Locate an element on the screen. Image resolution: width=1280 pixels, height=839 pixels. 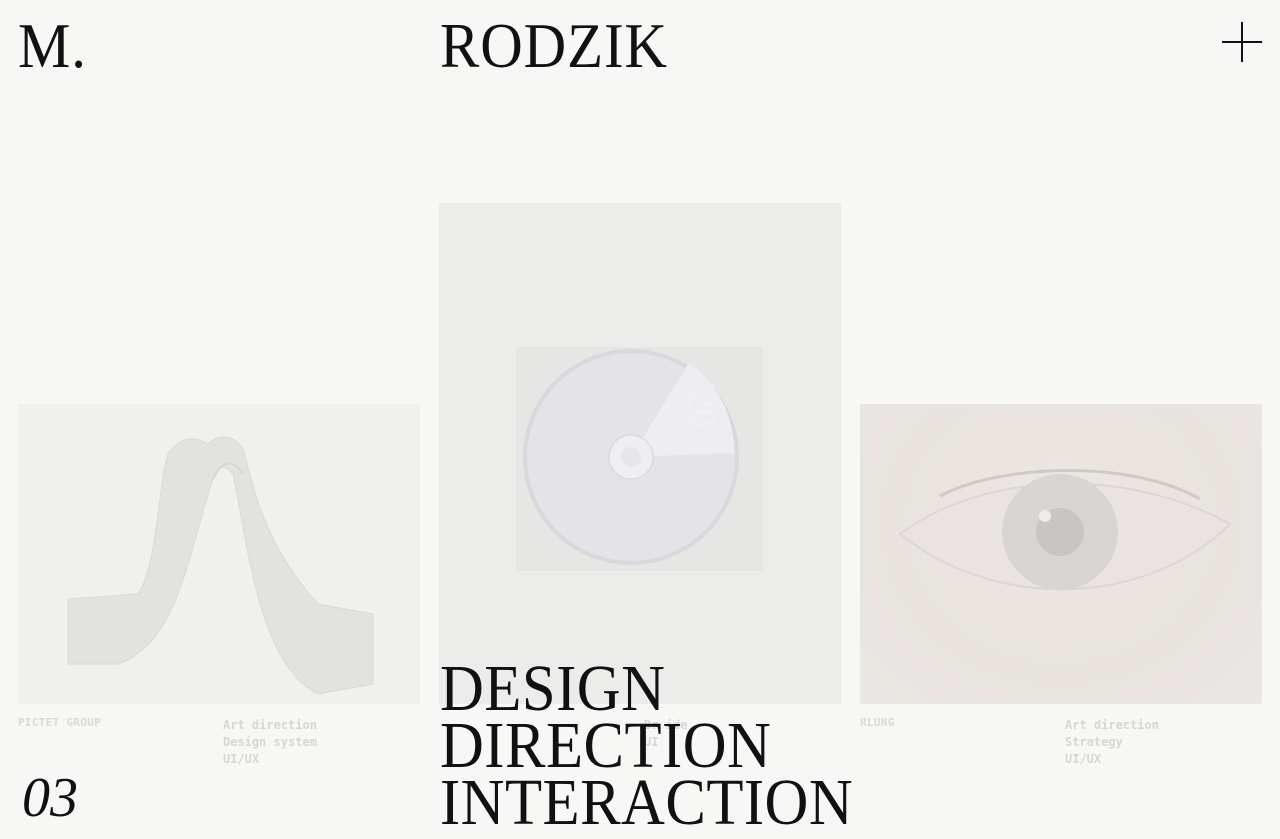
project-client: RLUNG is located at coordinates (877, 722).